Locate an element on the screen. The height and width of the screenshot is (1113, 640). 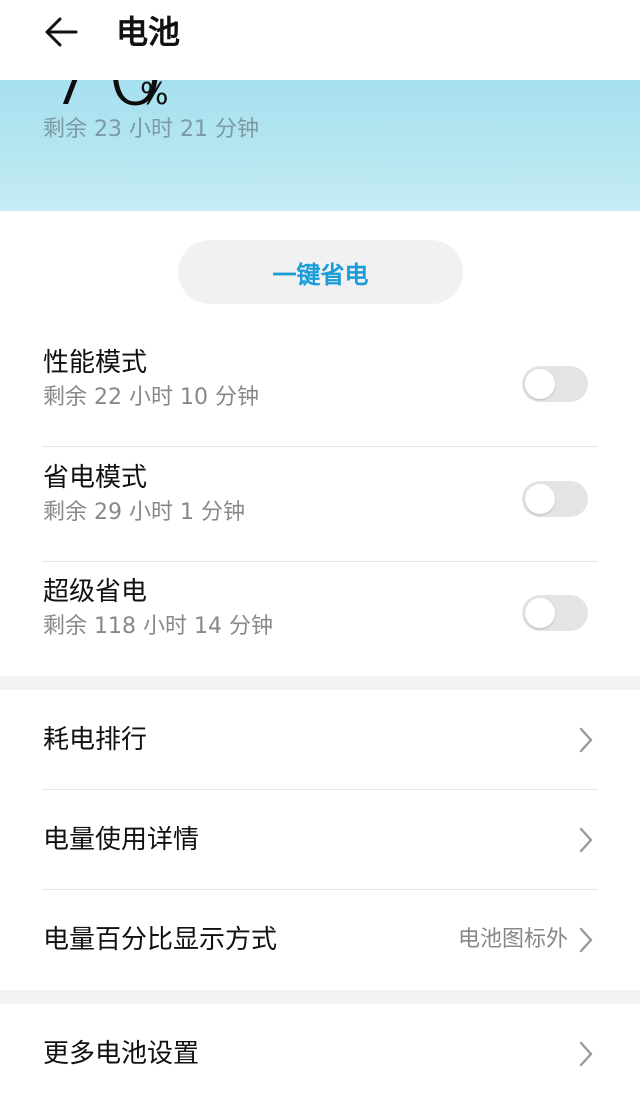
nav-consumption-ranking: 耗电排行 is located at coordinates (320, 740).